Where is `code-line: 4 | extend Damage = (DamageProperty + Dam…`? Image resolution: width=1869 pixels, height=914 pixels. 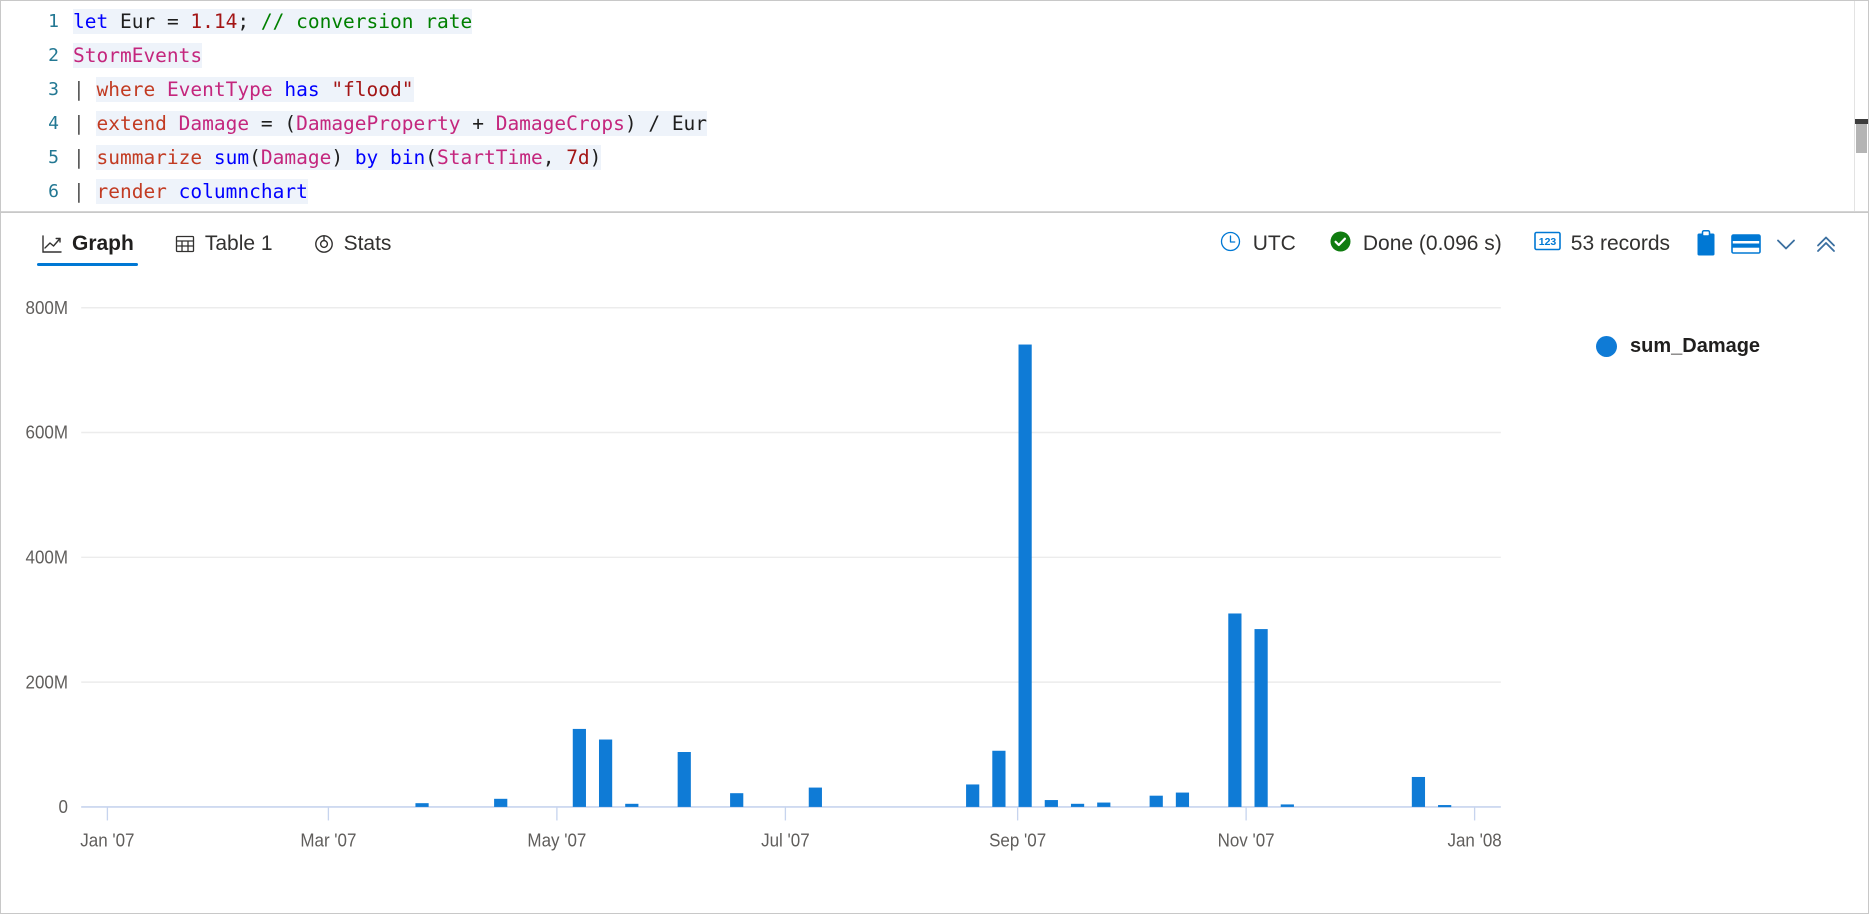
code-line: 4 | extend Damage = (DamageProperty + Dam… is located at coordinates (934, 124).